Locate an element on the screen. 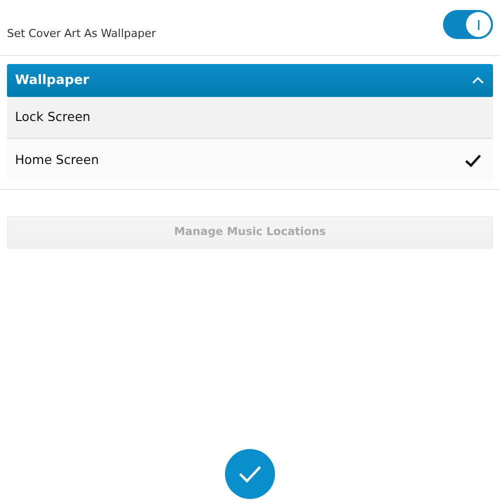  option-item: Lock Screen is located at coordinates (250, 118).